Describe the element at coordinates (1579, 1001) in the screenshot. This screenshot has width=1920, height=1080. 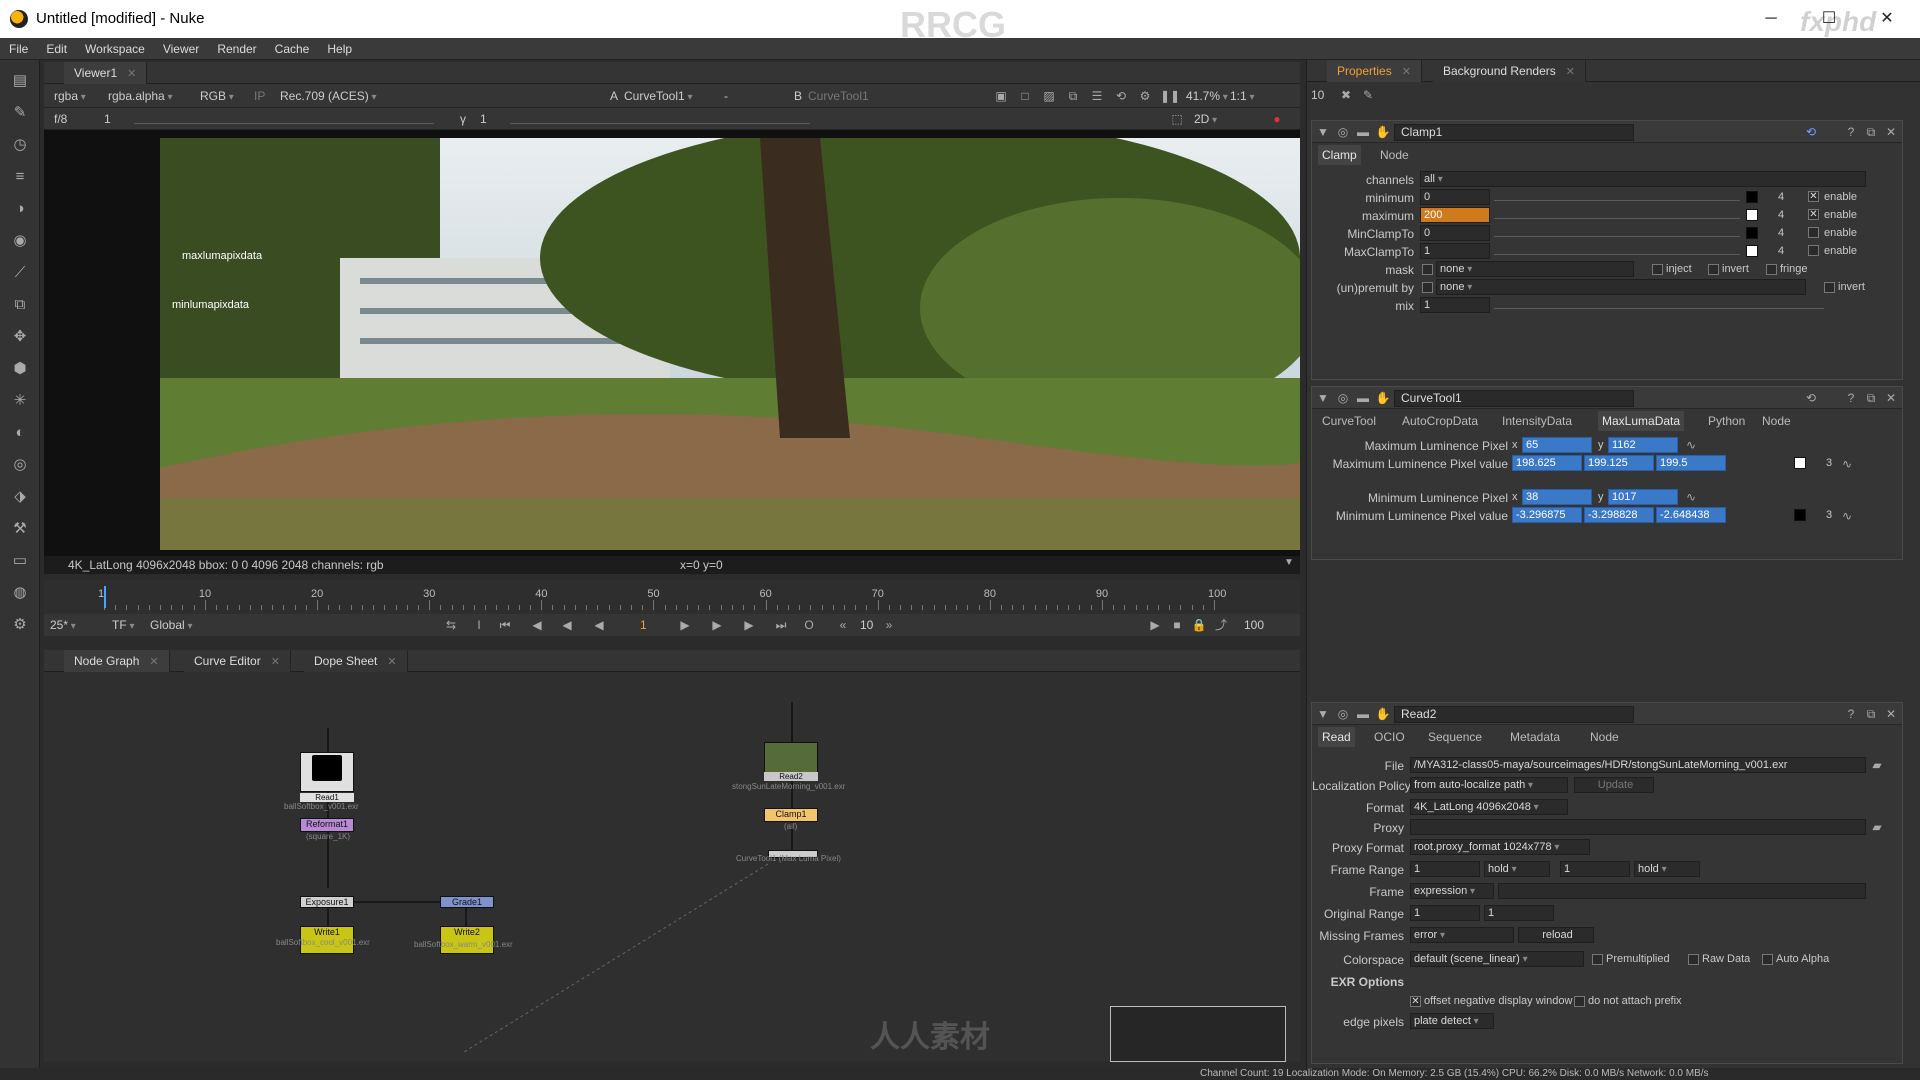
I see `no-prefix-checkbox` at that location.